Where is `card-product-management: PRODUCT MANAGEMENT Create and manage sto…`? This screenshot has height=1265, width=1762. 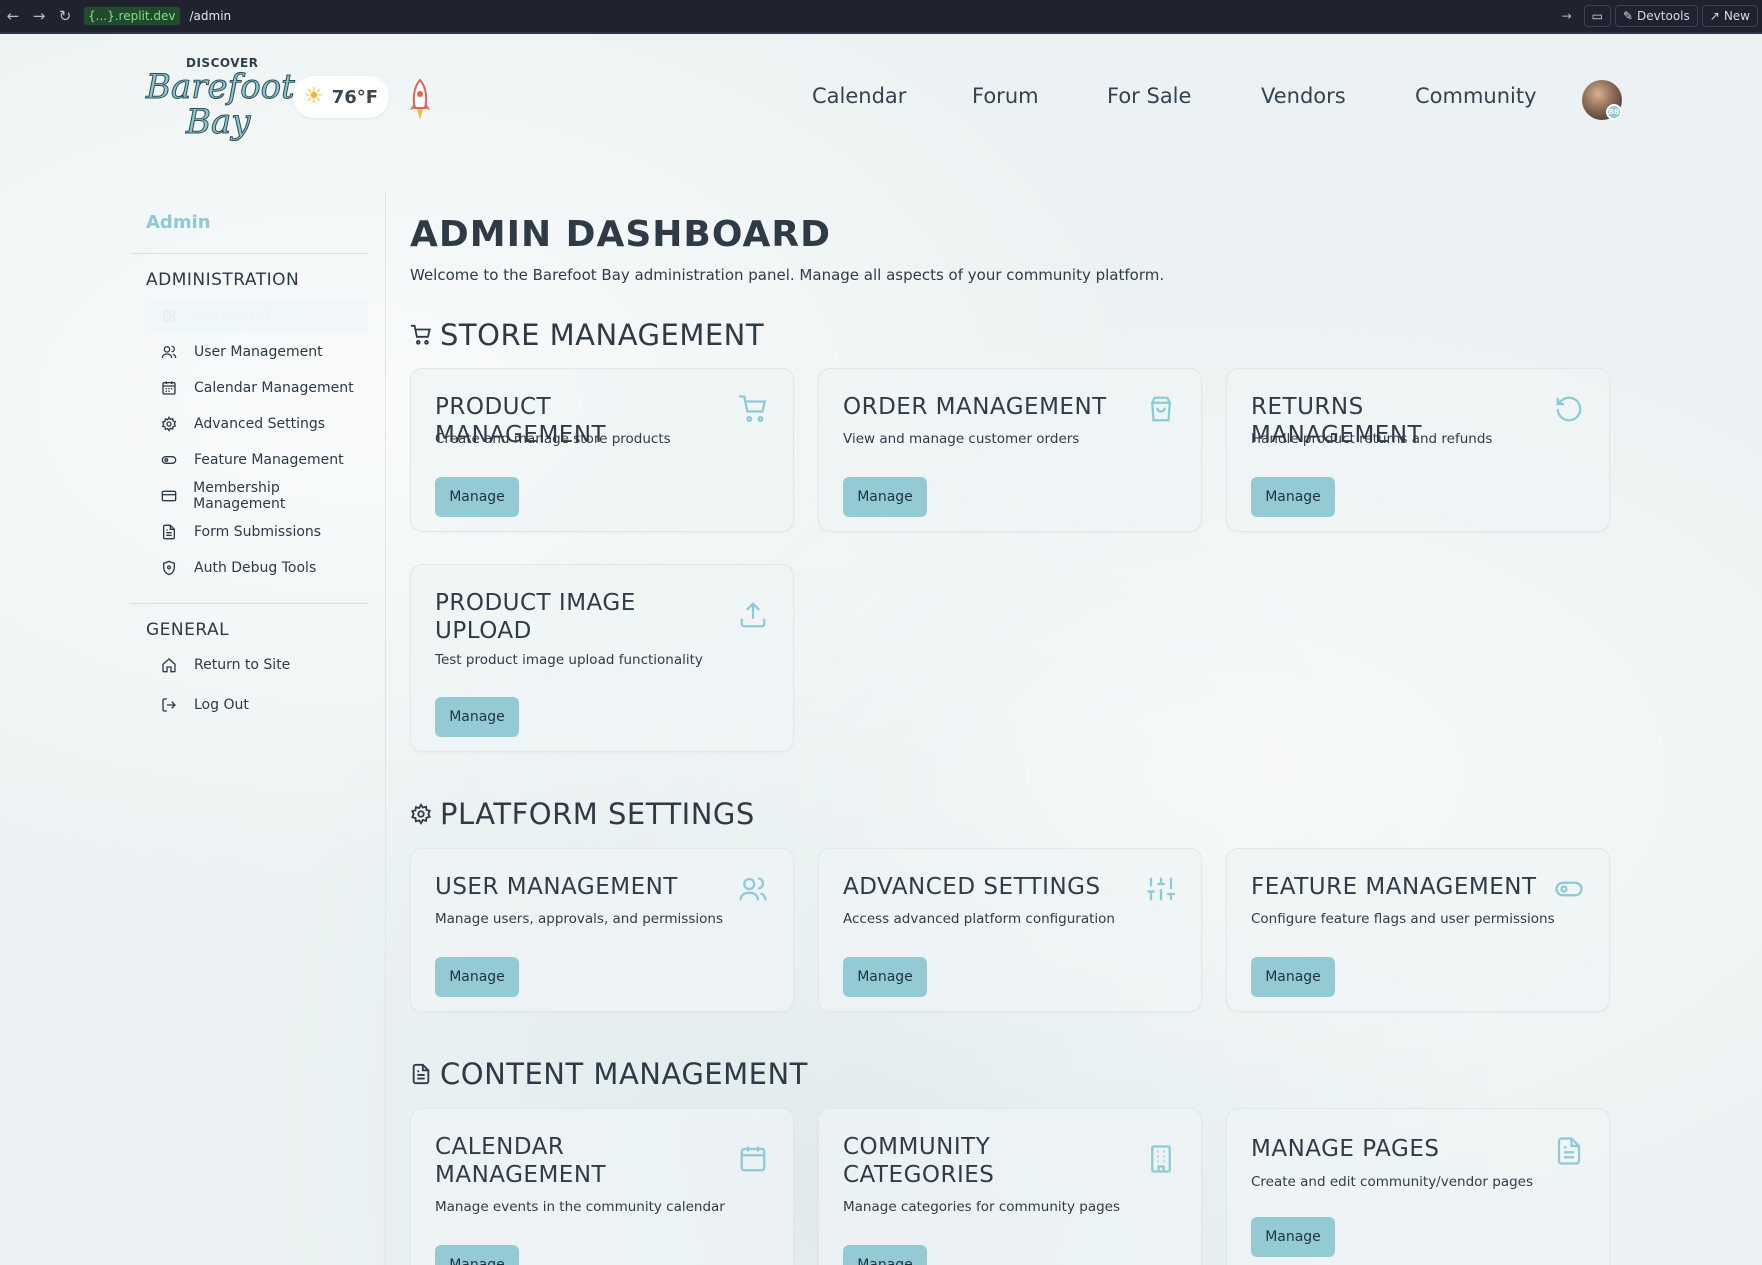
card-product-management: PRODUCT MANAGEMENT Create and manage sto… is located at coordinates (602, 450).